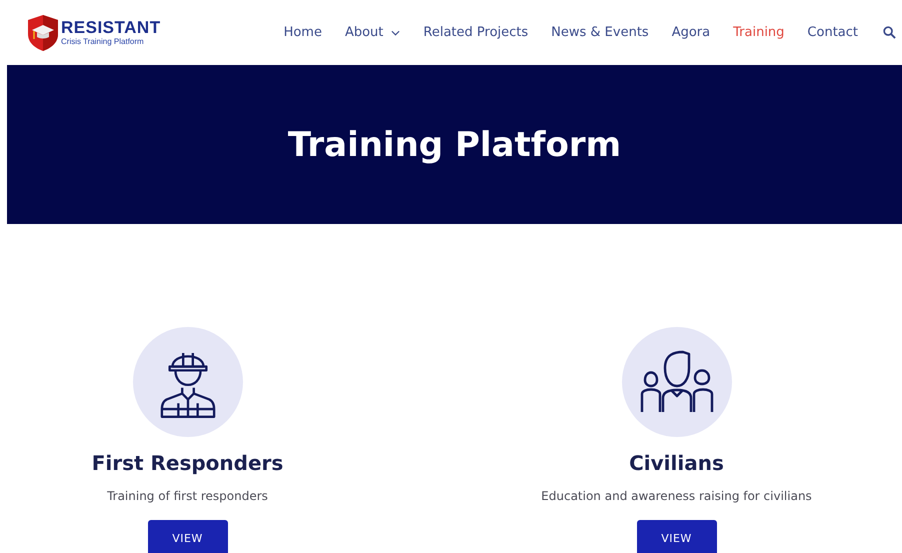 The width and height of the screenshot is (902, 553). I want to click on logo-tagline: Crisis Training Platform, so click(103, 41).